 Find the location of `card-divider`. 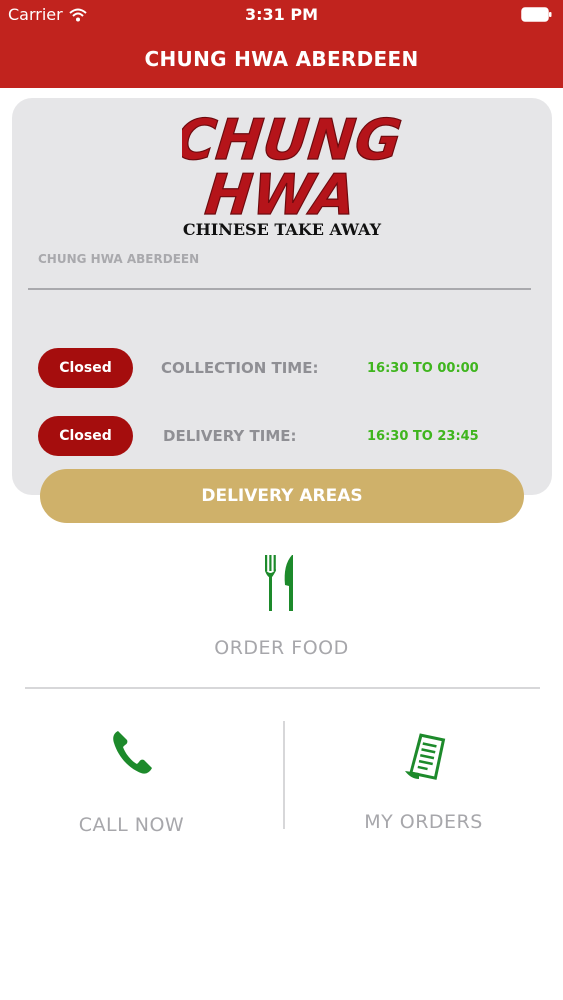

card-divider is located at coordinates (279, 289).